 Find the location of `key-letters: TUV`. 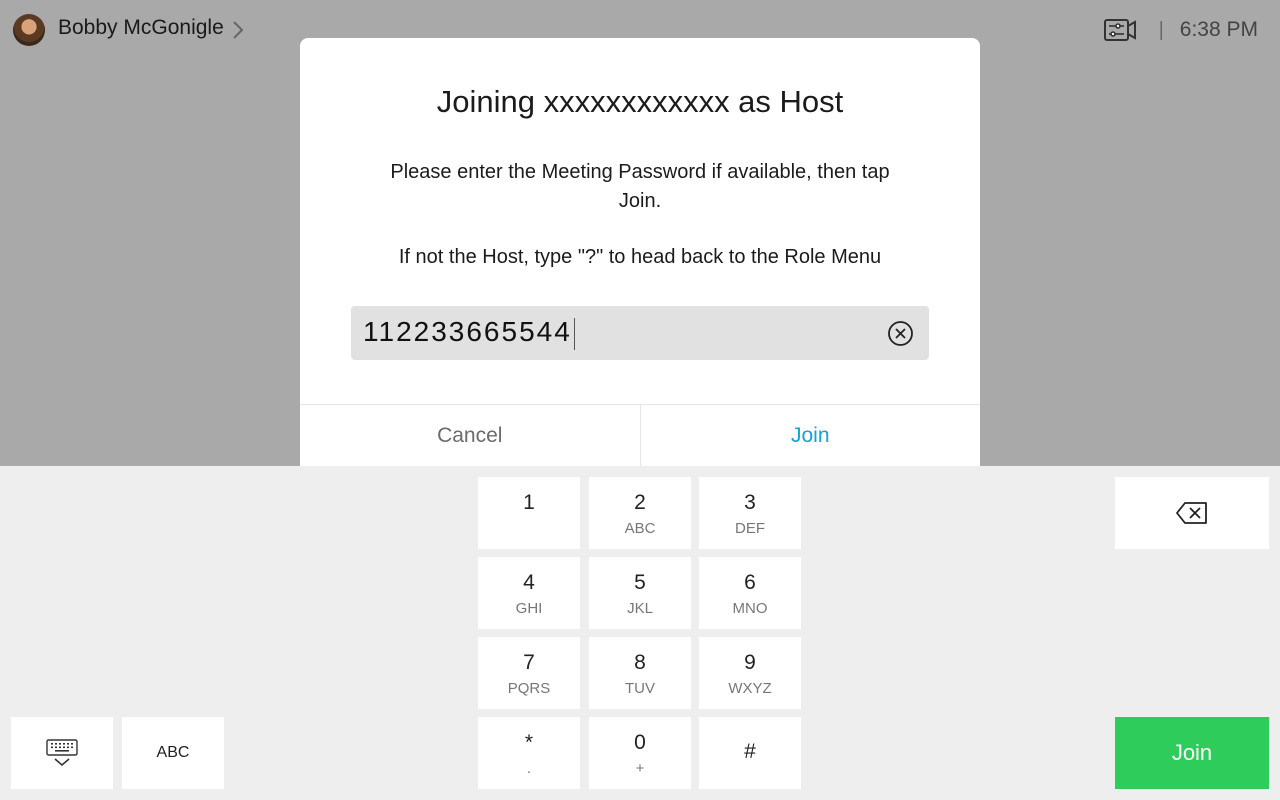

key-letters: TUV is located at coordinates (640, 688).